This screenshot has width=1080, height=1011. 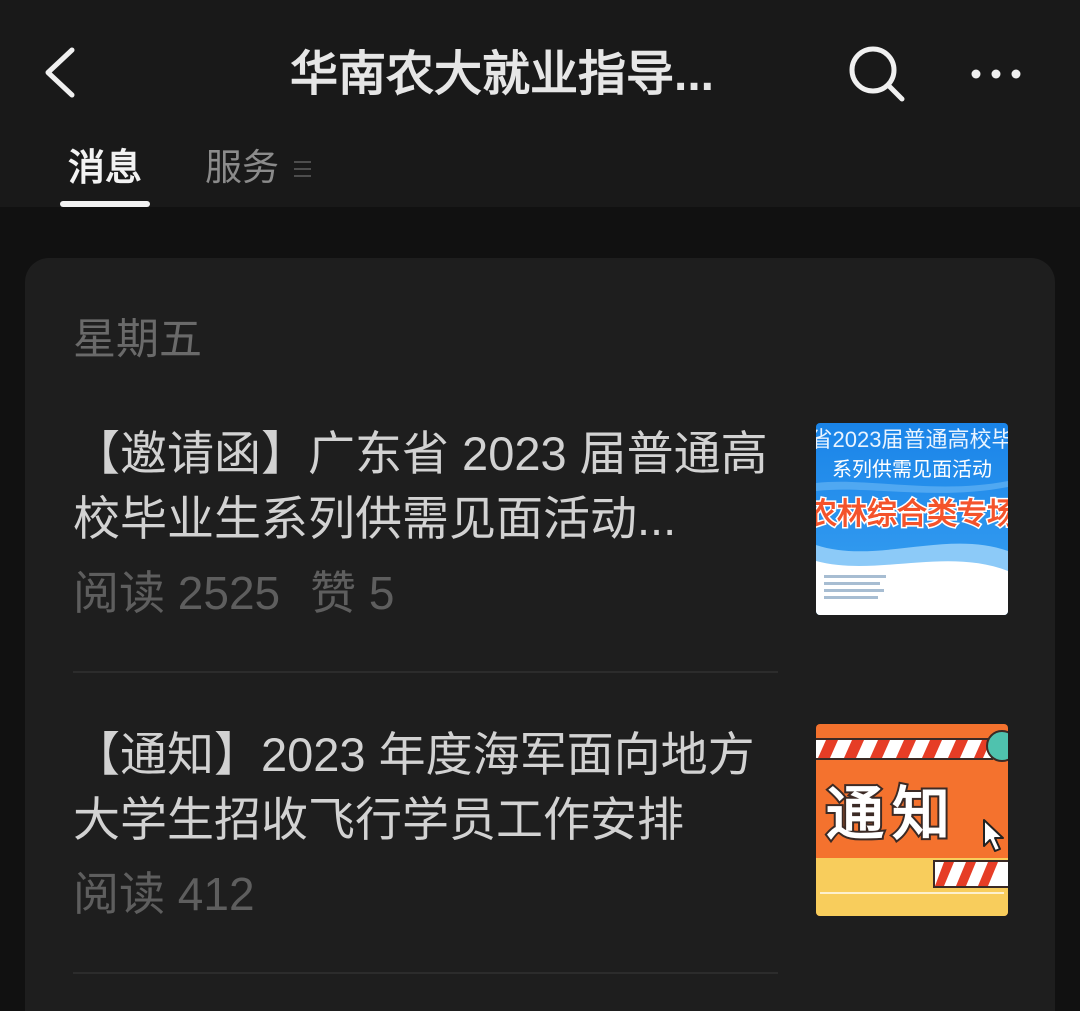 I want to click on chevron-left-icon, so click(x=60, y=72).